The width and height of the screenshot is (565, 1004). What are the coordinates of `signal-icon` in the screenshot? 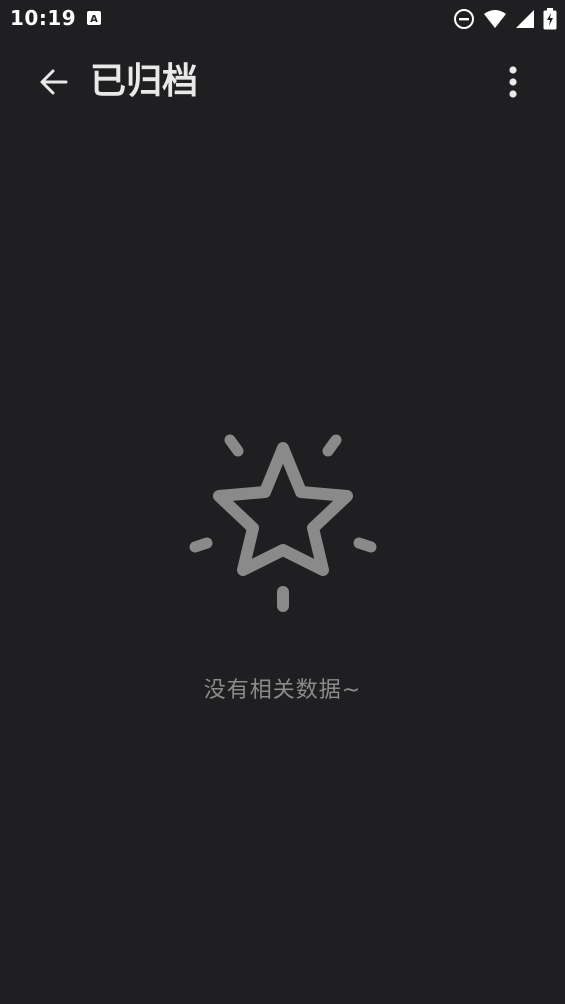 It's located at (525, 19).